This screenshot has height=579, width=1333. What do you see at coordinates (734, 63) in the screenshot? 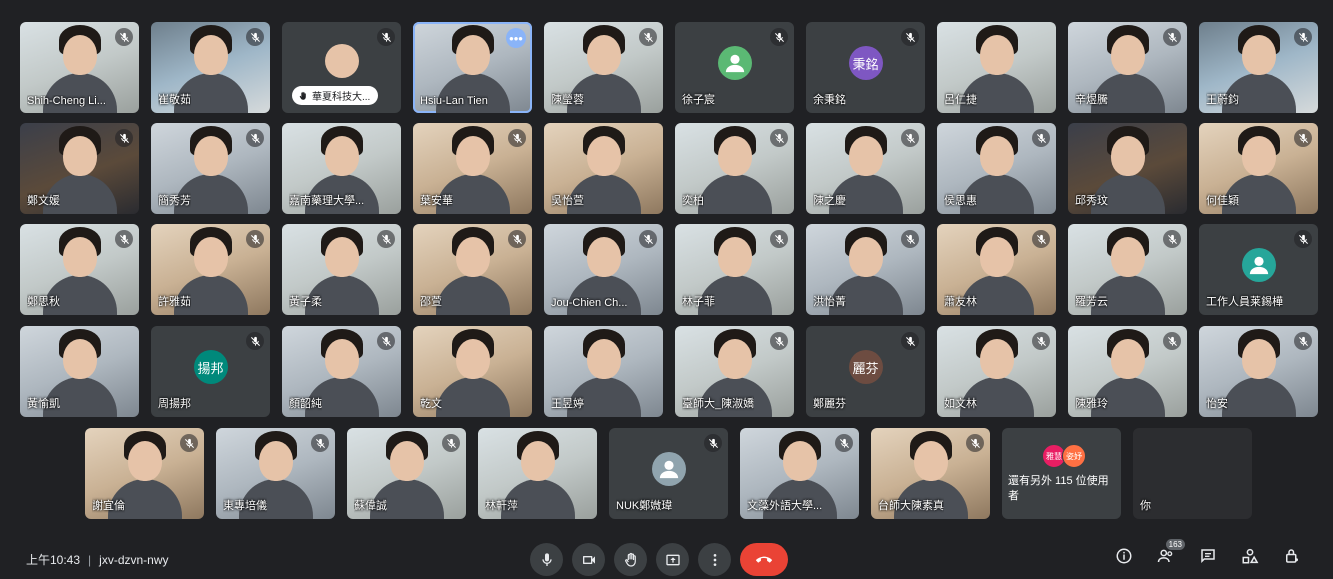
I see `participant-avatar` at bounding box center [734, 63].